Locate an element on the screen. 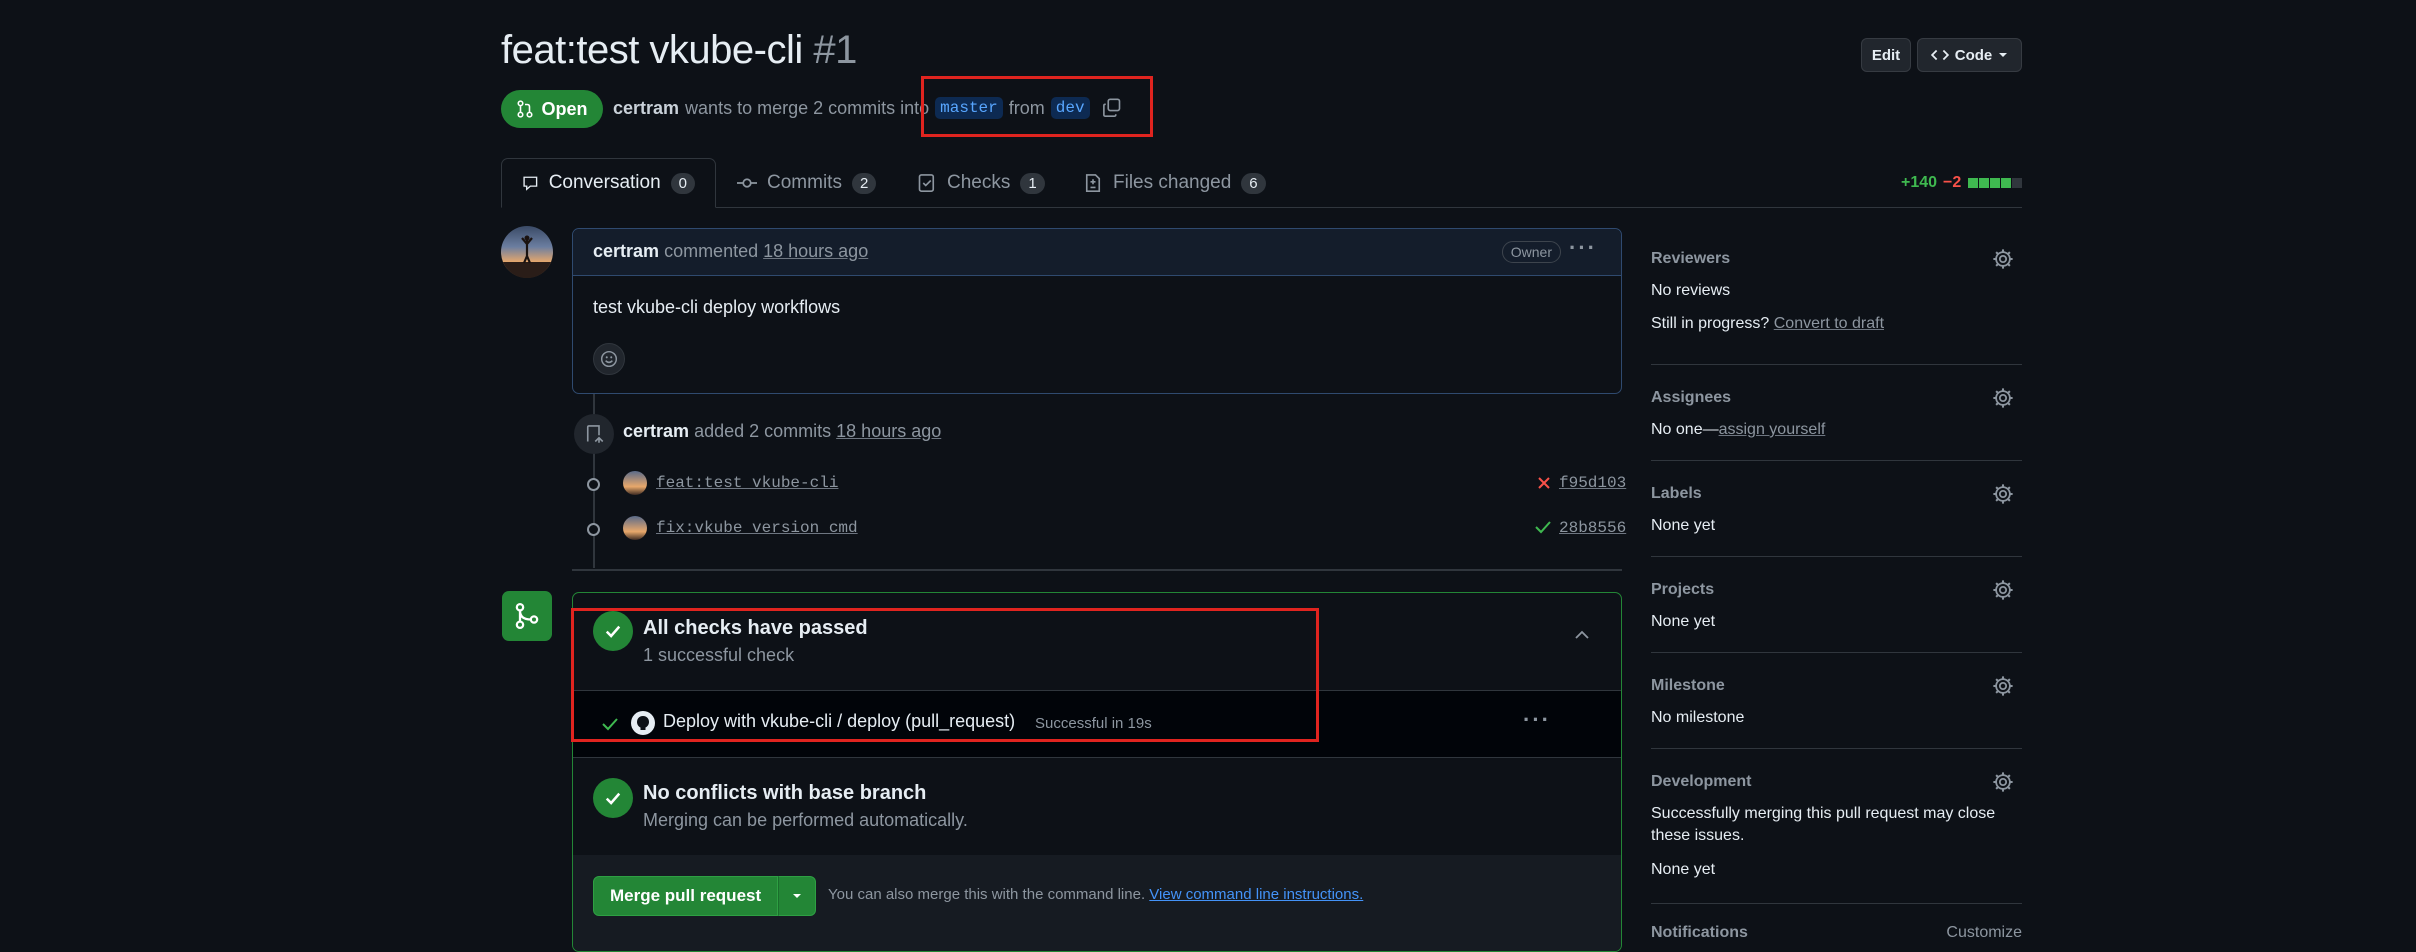 The image size is (2416, 952). commits-event-author: certram is located at coordinates (656, 431).